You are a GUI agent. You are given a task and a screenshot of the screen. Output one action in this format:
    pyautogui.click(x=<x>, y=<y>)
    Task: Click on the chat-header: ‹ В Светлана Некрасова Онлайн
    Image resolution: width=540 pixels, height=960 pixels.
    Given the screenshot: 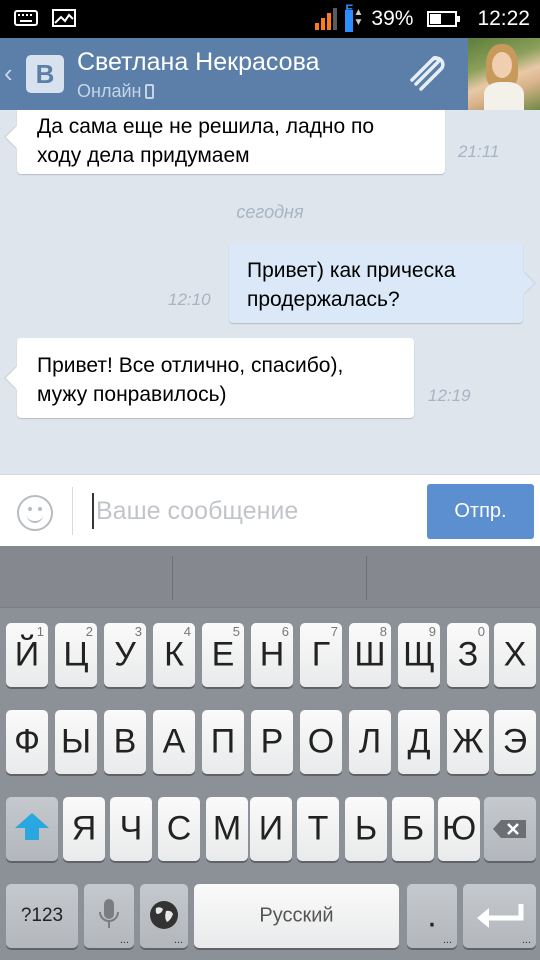 What is the action you would take?
    pyautogui.click(x=270, y=75)
    